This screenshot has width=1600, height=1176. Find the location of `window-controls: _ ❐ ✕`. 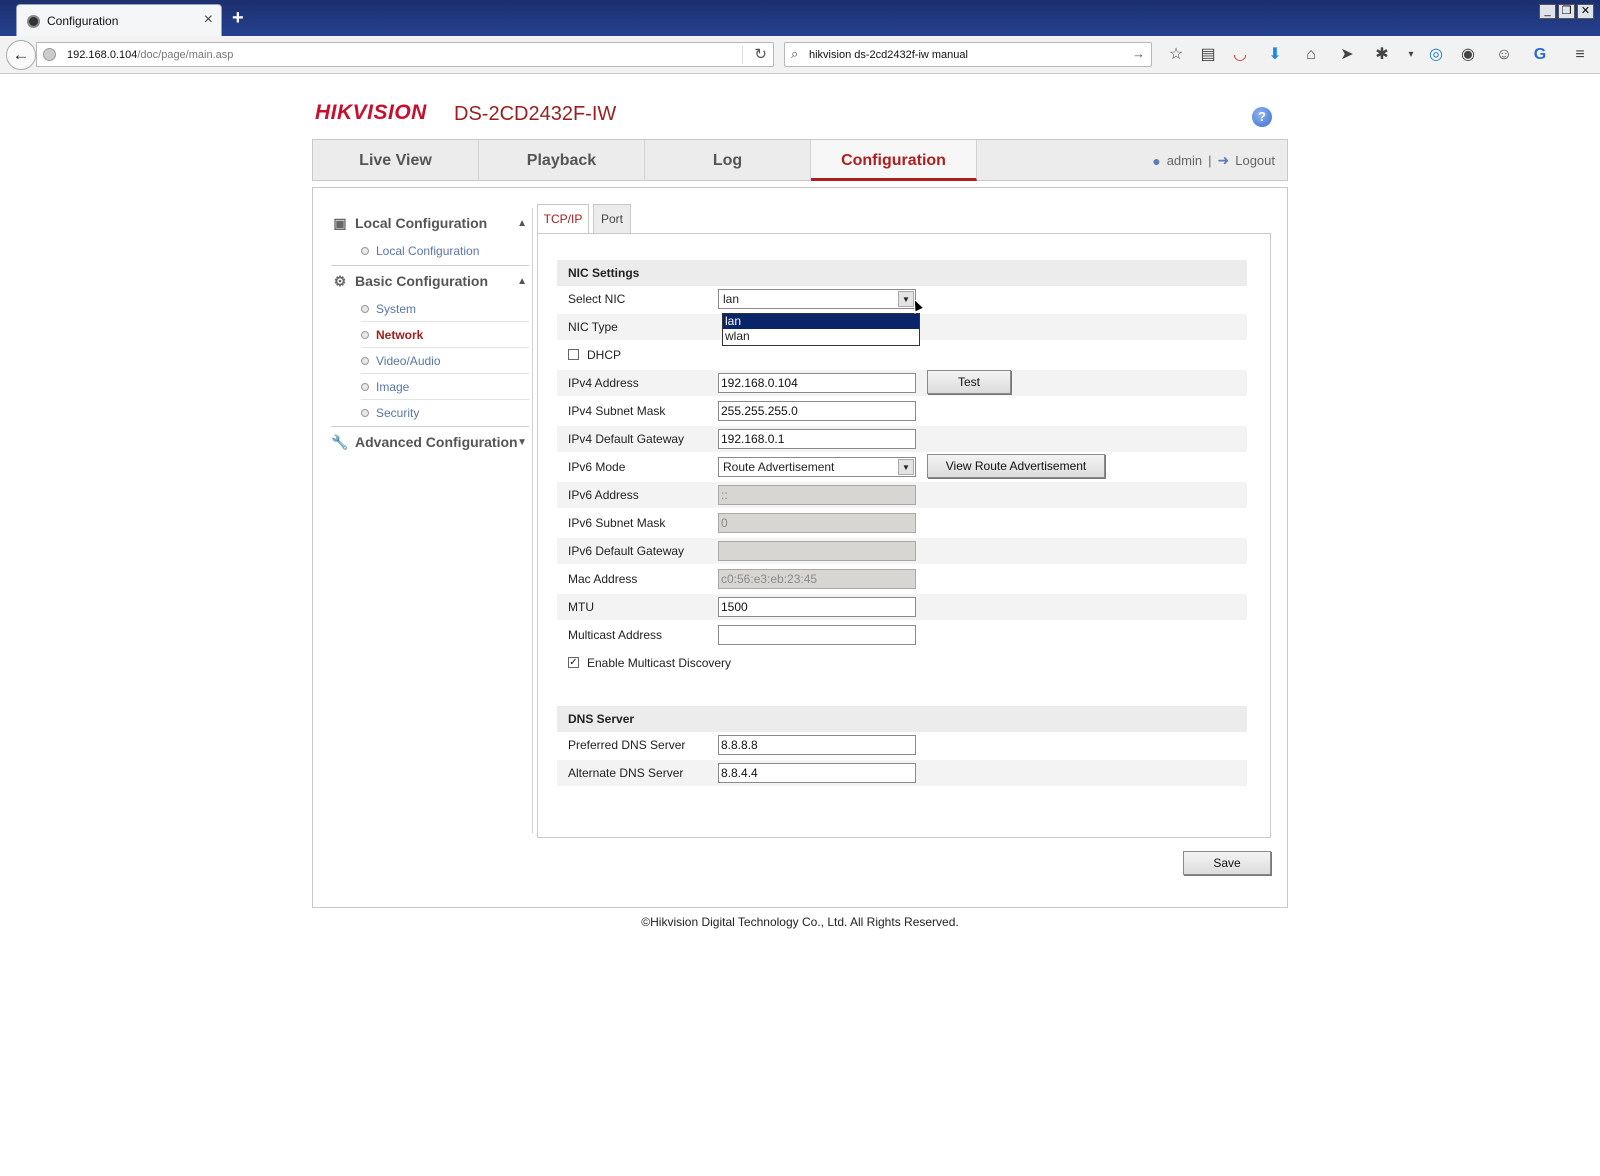

window-controls: _ ❐ ✕ is located at coordinates (1566, 11).